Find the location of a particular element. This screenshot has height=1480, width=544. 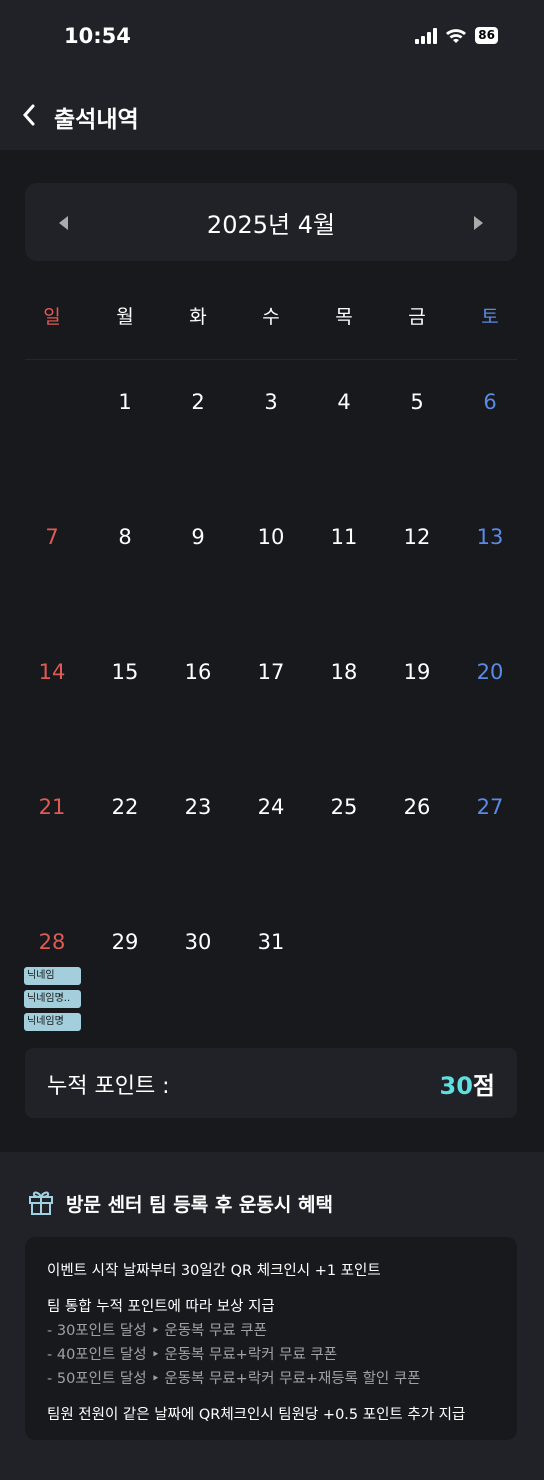

benefit-line: 팀원 전원이 같은 날짜에 QR체크인시 팀원당 +0.5 포인트 추가 지급 is located at coordinates (256, 1415).